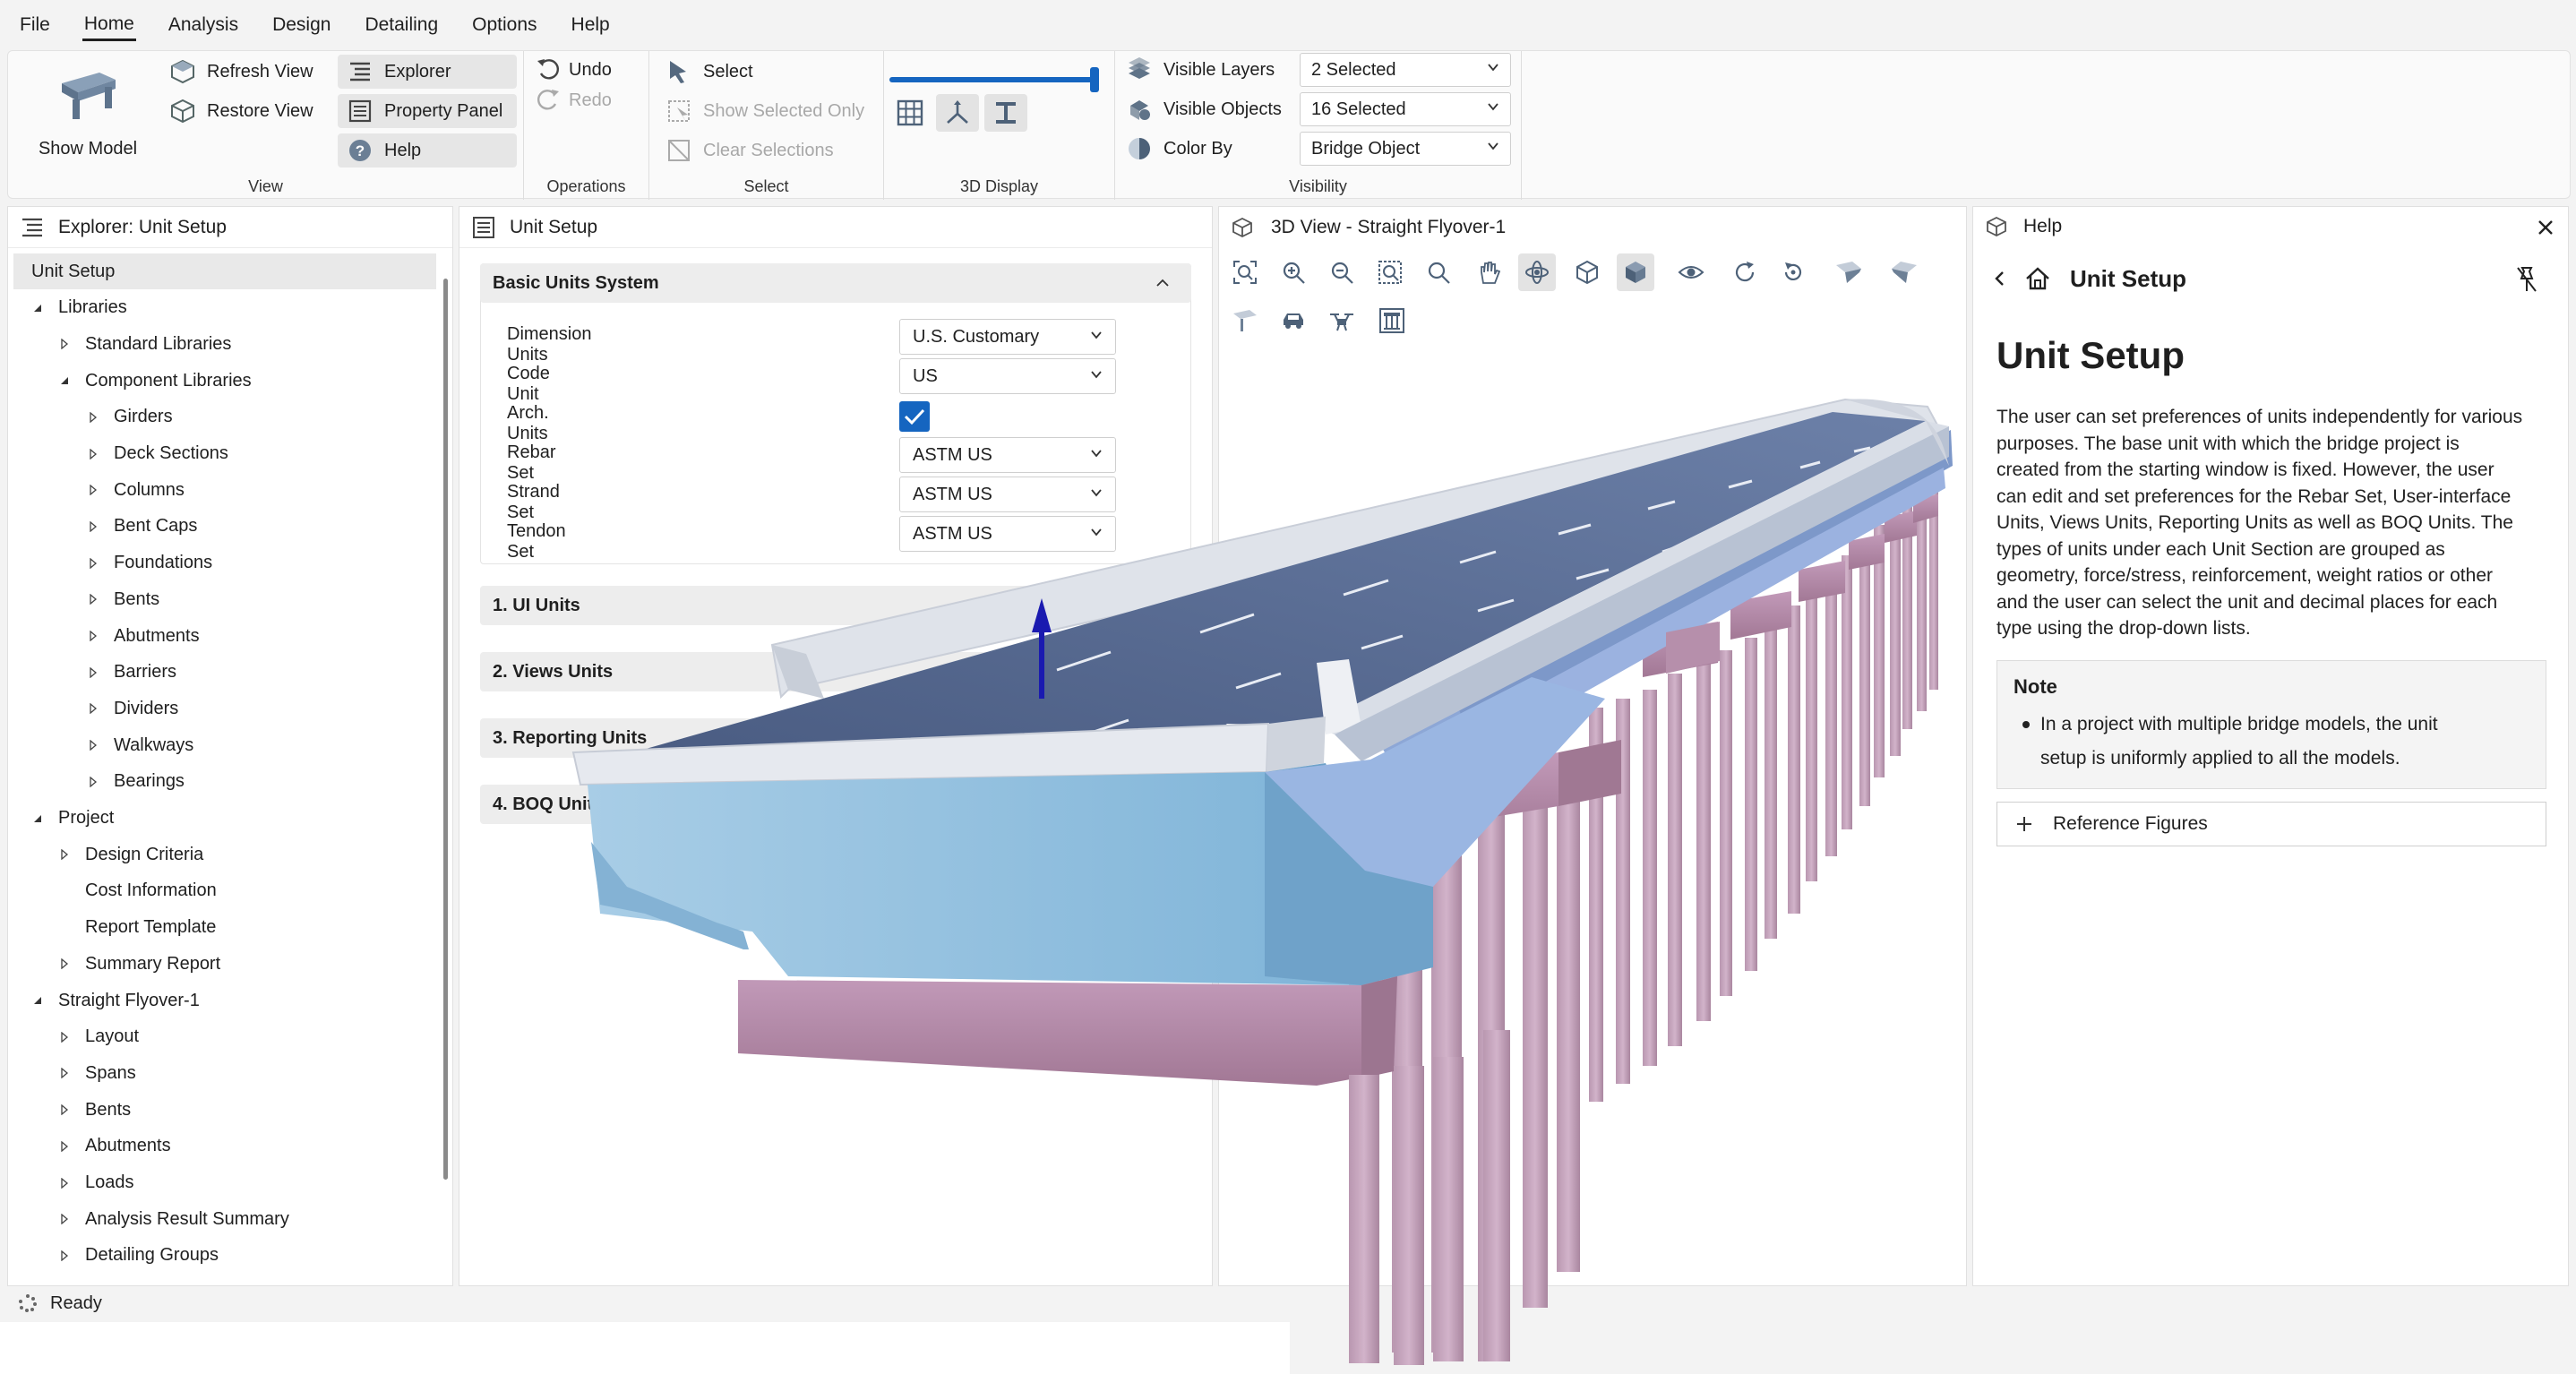  Describe the element at coordinates (28, 1303) in the screenshot. I see `status-spinner-icon` at that location.